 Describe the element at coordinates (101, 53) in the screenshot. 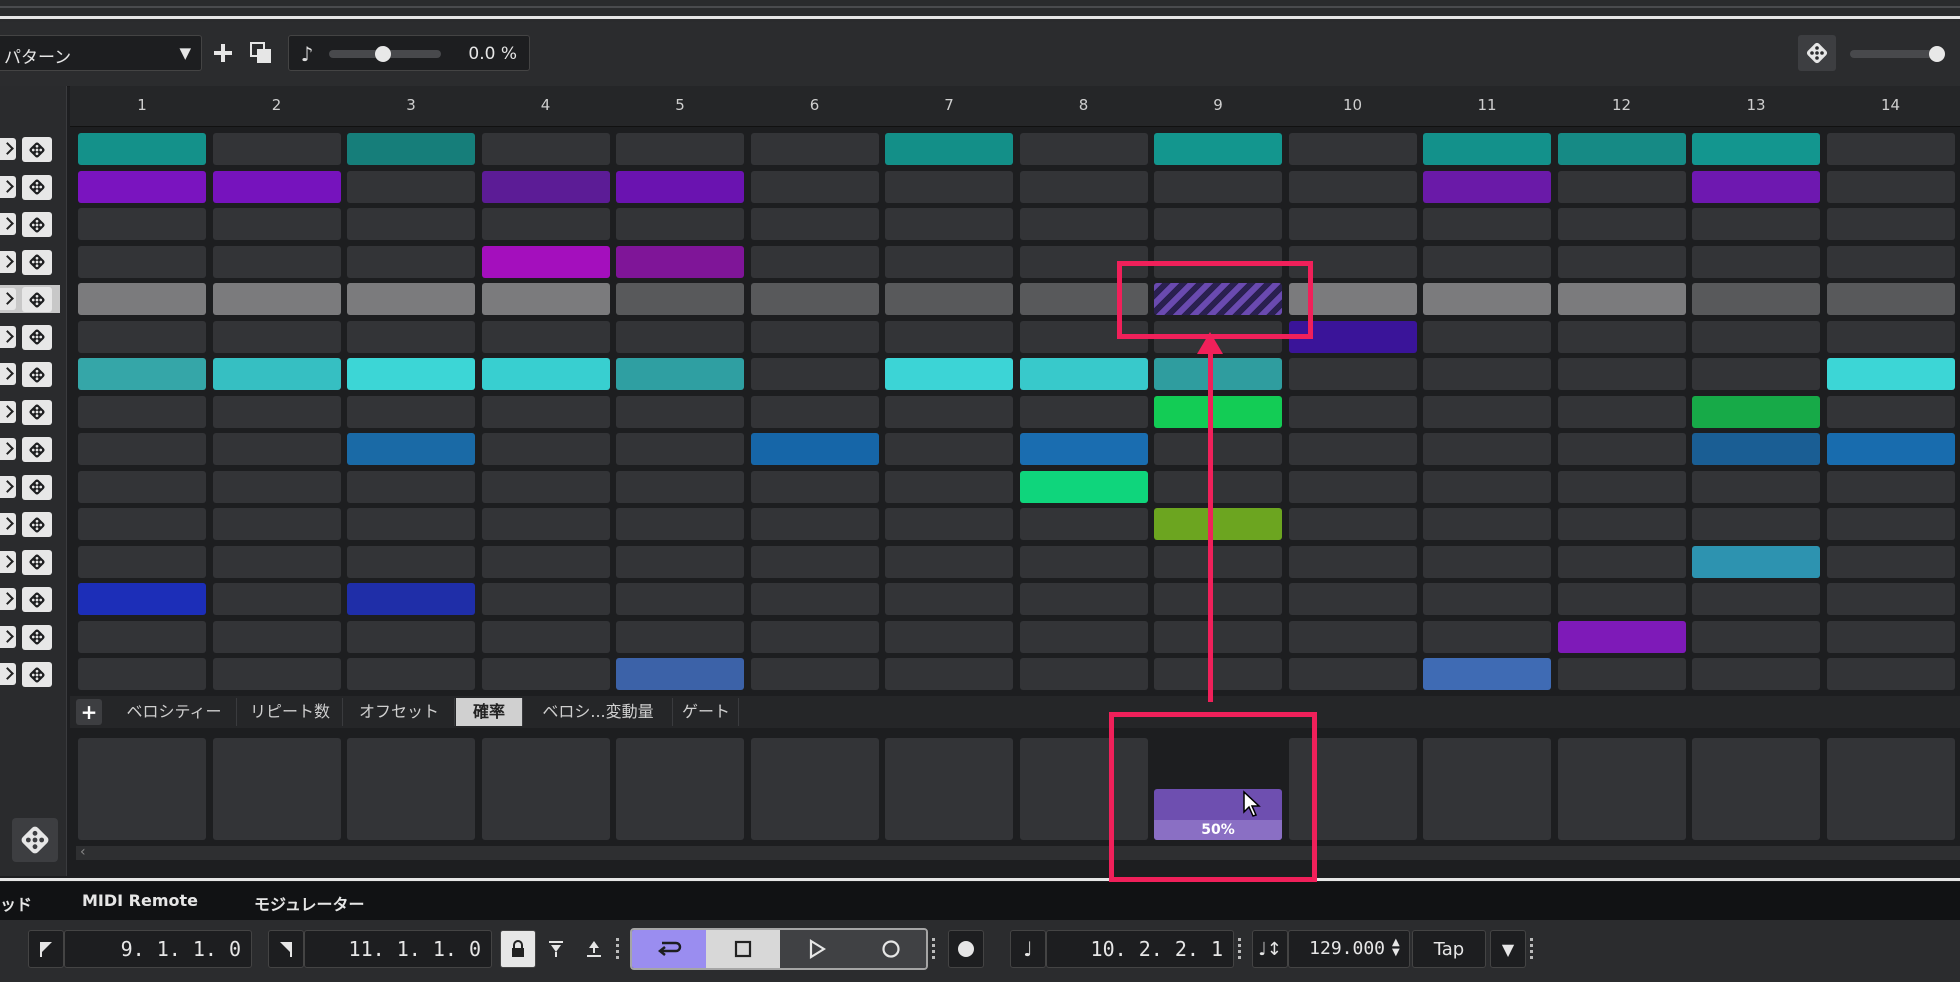

I see `pattern-selector: パターン ▼` at that location.